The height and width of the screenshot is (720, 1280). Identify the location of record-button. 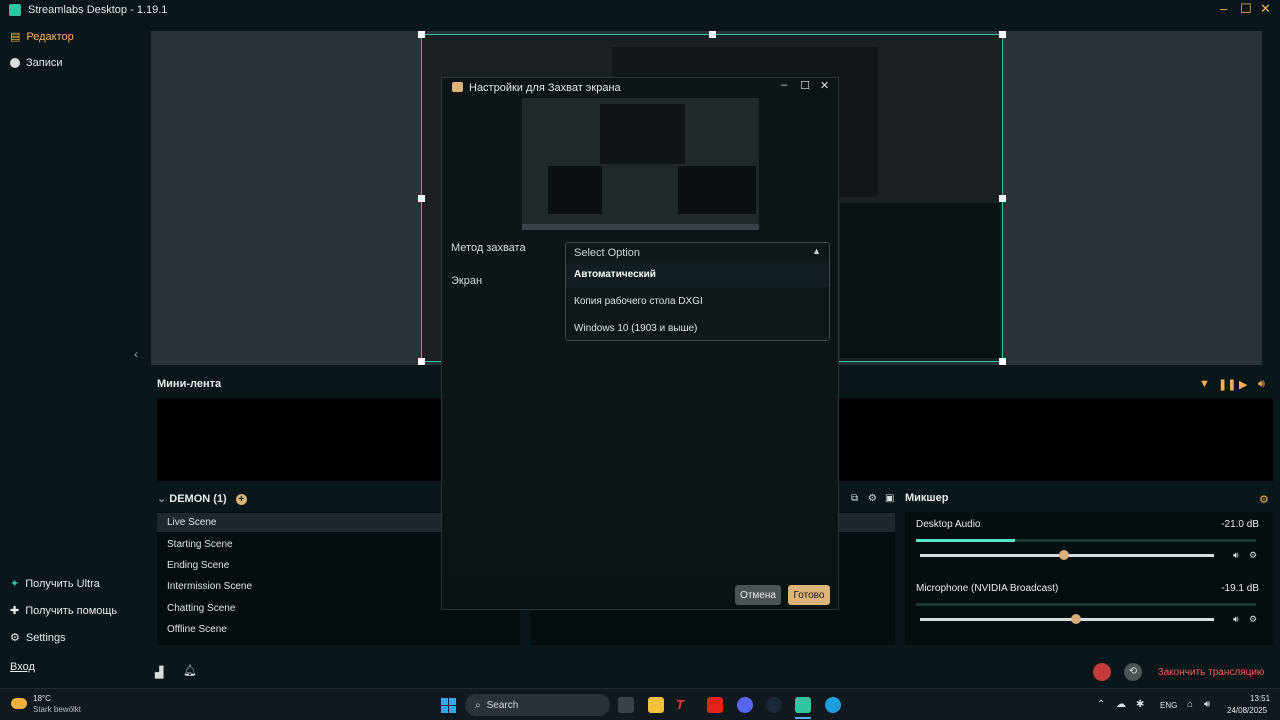
(1102, 672).